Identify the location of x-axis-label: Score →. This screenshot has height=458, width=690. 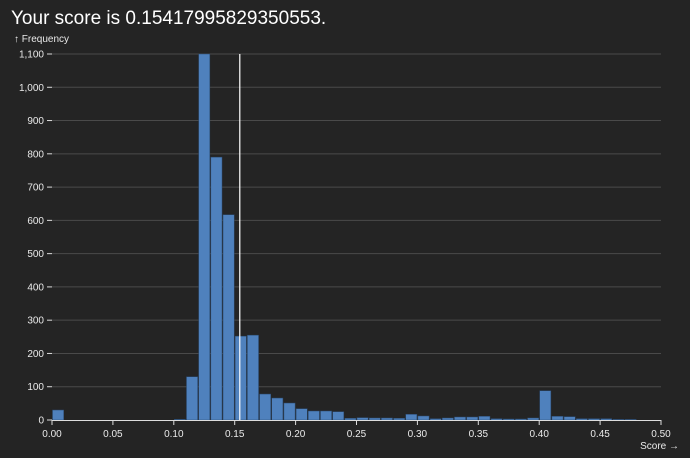
(659, 446).